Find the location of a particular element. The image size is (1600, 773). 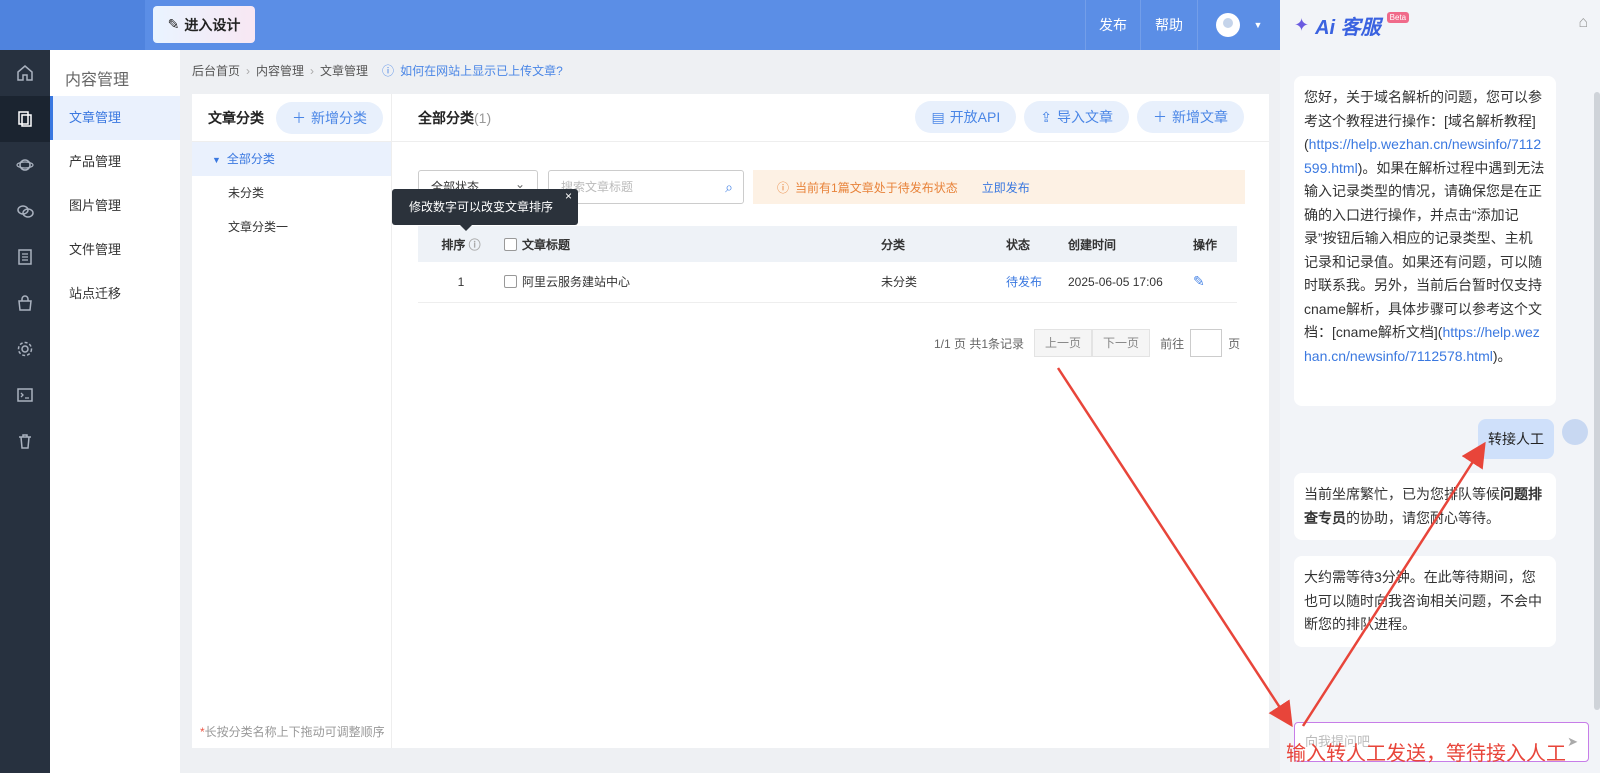

goto-label: 前往 is located at coordinates (1172, 343).